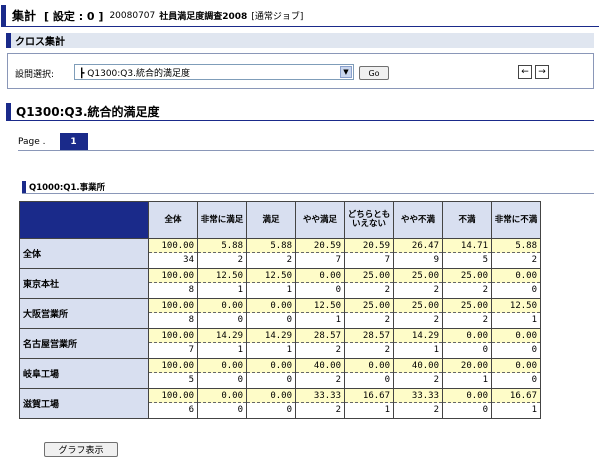 This screenshot has width=600, height=463. Describe the element at coordinates (418, 246) in the screenshot. I see `cell-percentage: 26.47` at that location.